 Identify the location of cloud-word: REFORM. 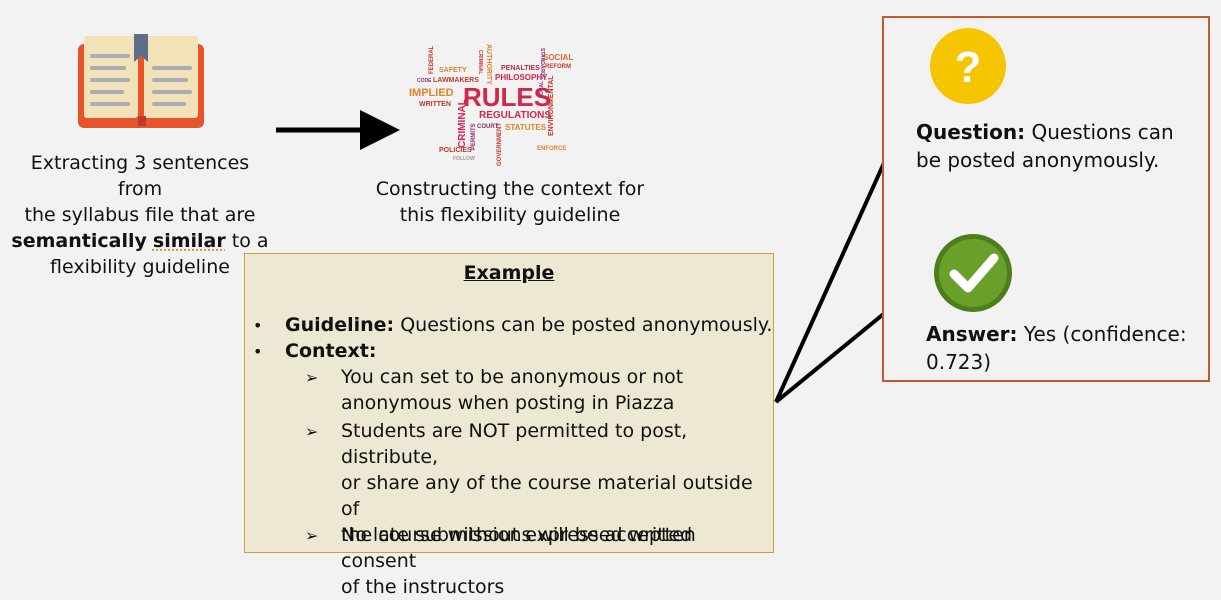
(558, 67).